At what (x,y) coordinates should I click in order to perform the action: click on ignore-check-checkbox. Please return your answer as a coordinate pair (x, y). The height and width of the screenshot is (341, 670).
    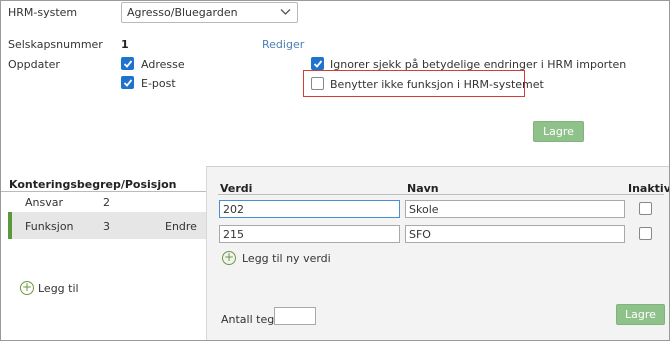
    Looking at the image, I should click on (317, 63).